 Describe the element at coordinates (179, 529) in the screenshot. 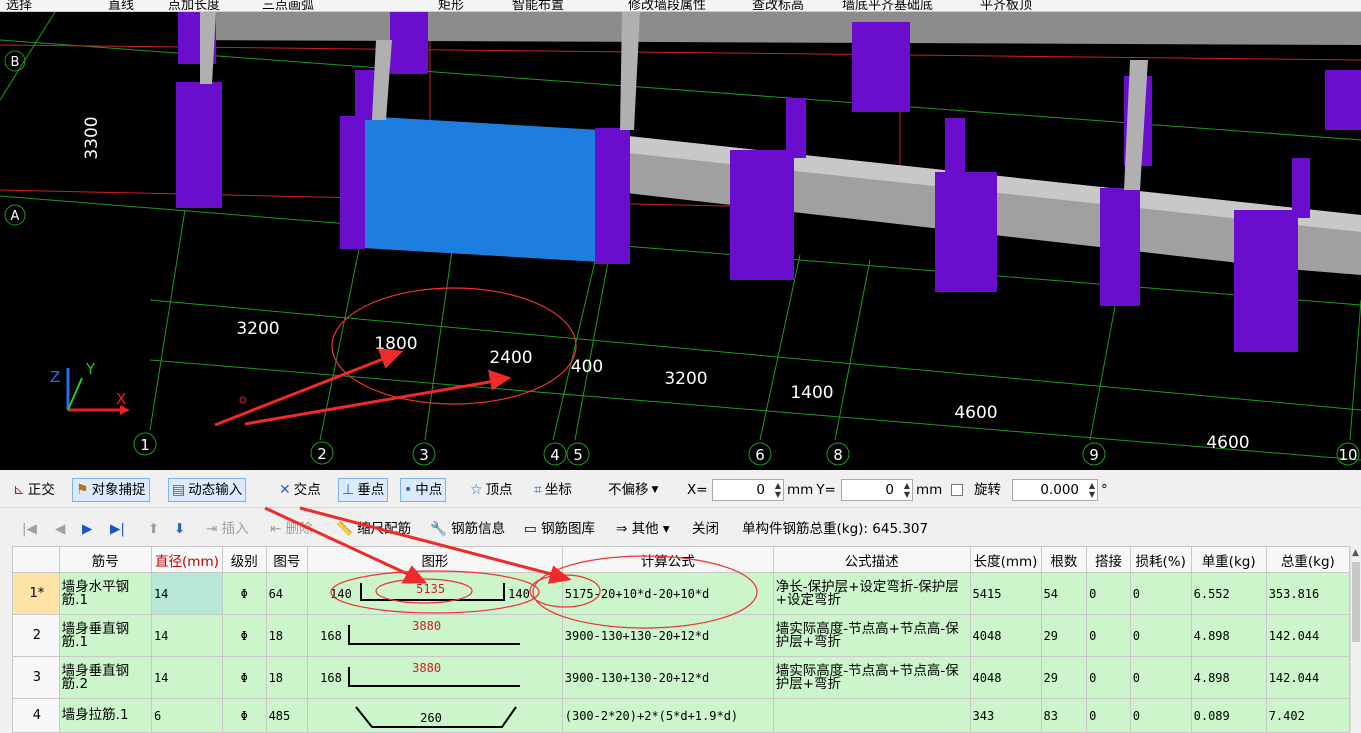

I see `move-down-icon: ⬇` at that location.